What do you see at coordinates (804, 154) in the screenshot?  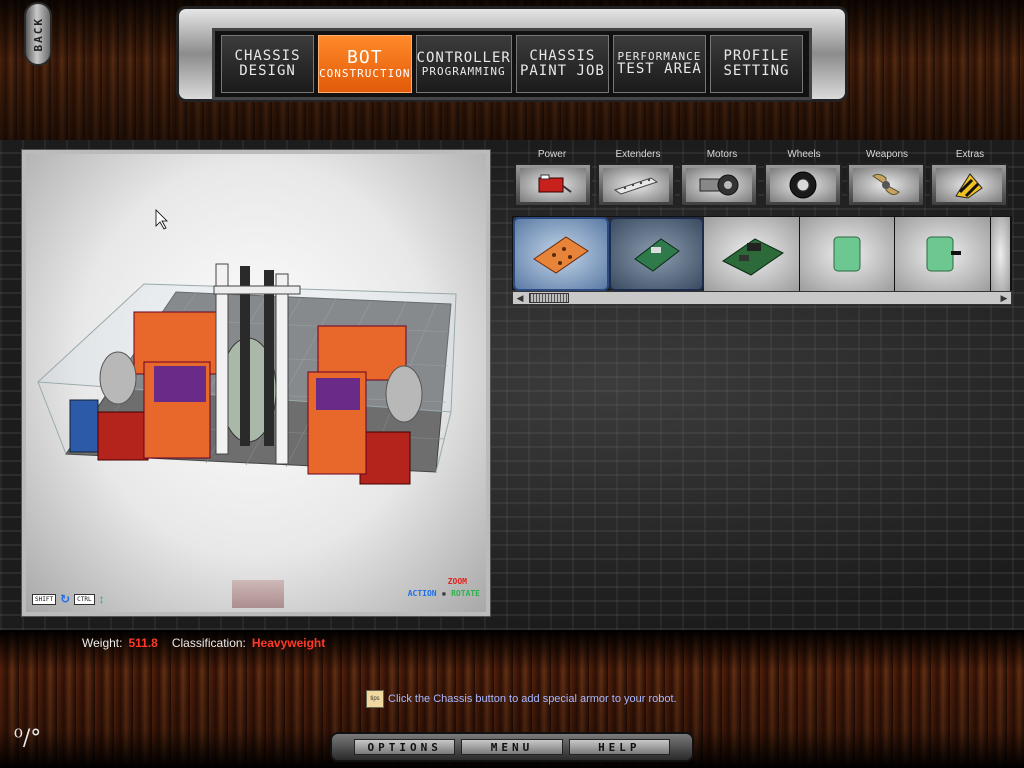 I see `category-label-wheels: Wheels` at bounding box center [804, 154].